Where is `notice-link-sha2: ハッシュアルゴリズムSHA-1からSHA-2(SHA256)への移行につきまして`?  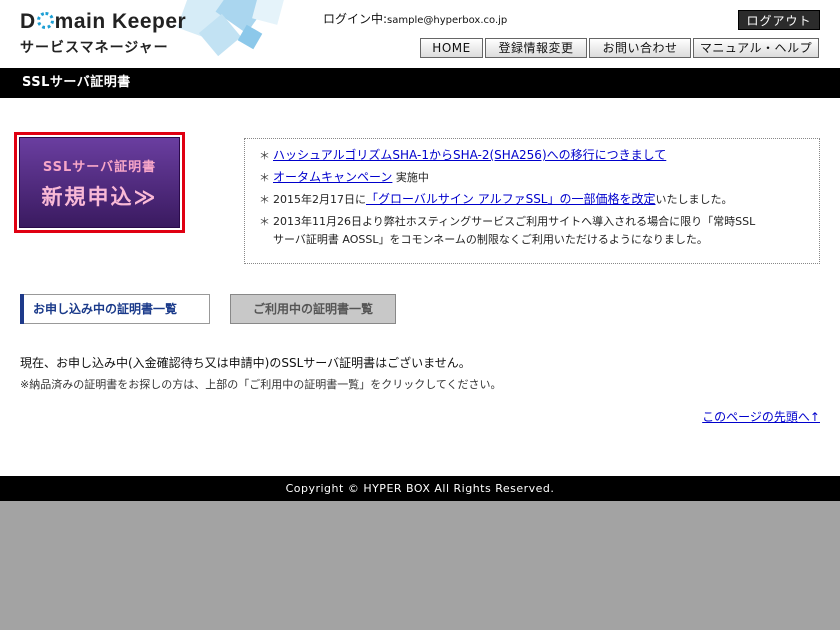 notice-link-sha2: ハッシュアルゴリズムSHA-1からSHA-2(SHA256)への移行につきまして is located at coordinates (469, 155).